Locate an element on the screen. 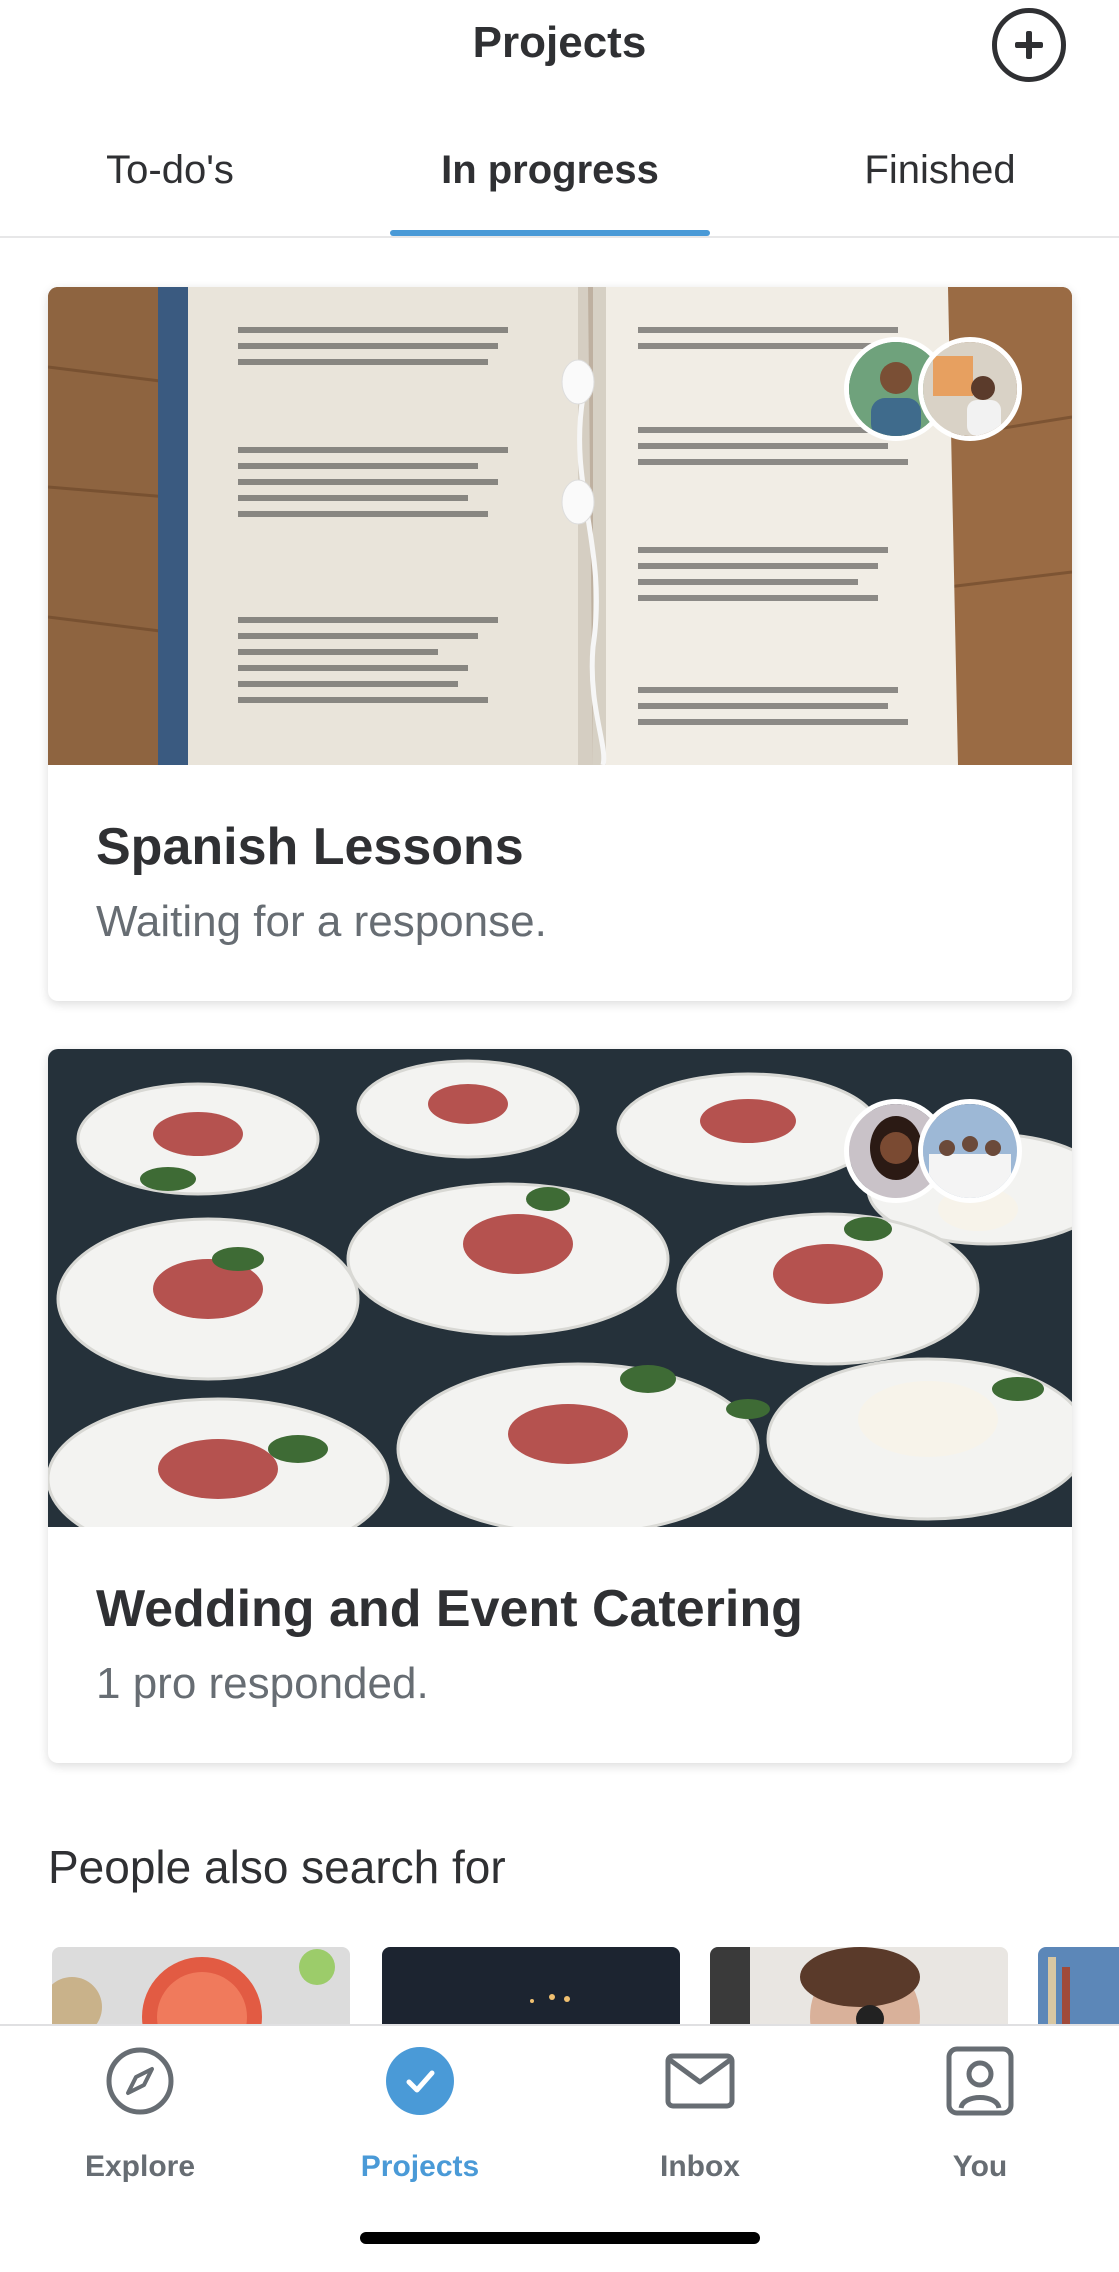 The image size is (1119, 2272). nav-inbox-label: Inbox is located at coordinates (700, 2166).